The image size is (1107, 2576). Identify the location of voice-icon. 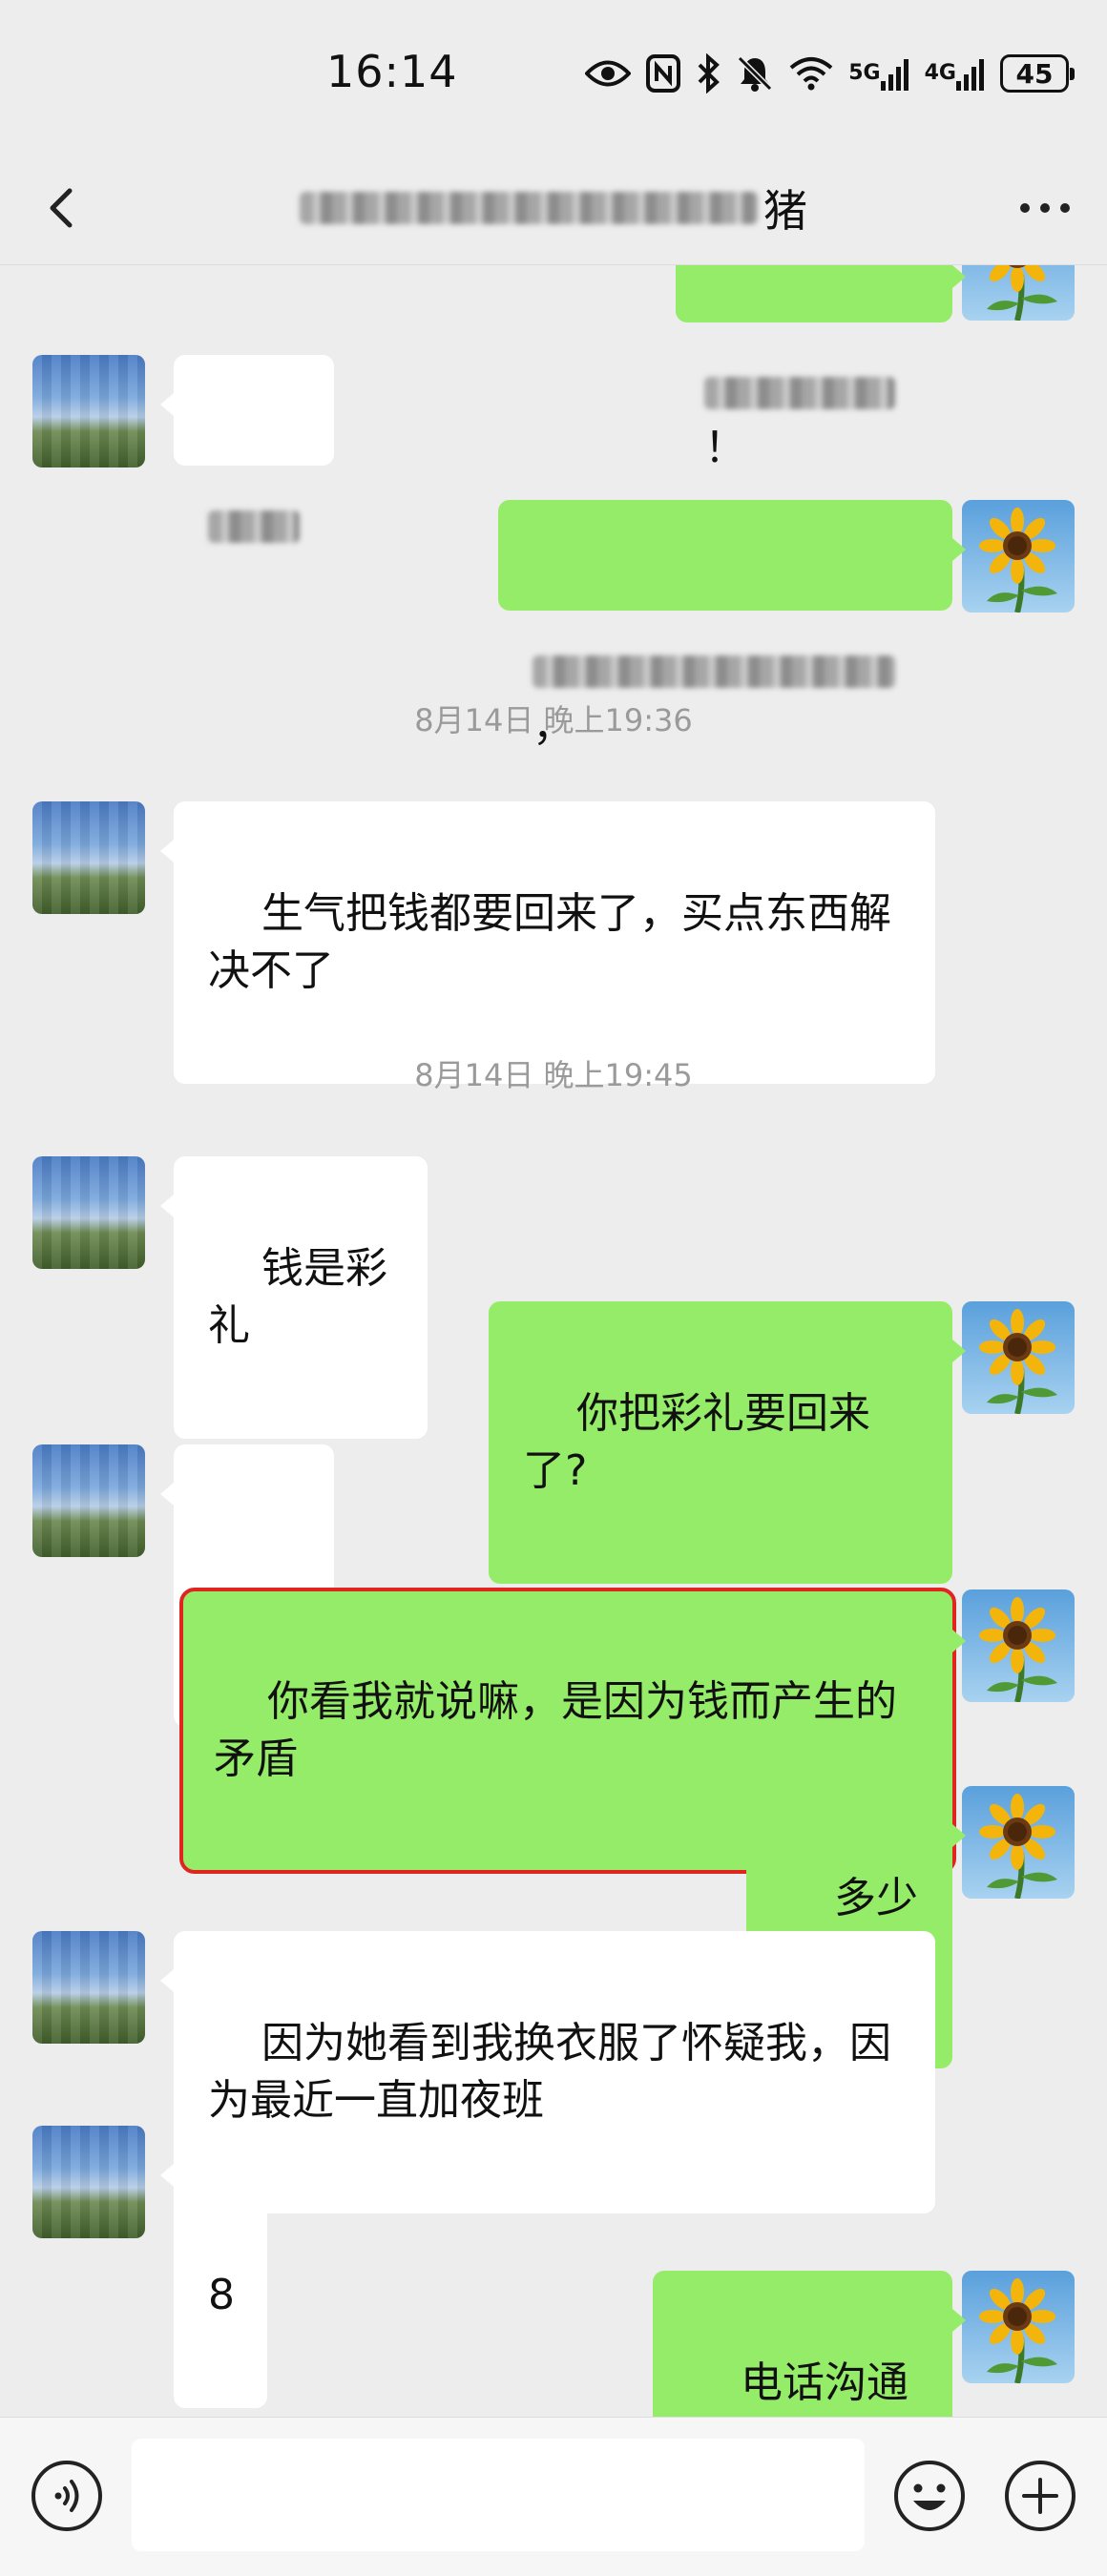
(66, 2496).